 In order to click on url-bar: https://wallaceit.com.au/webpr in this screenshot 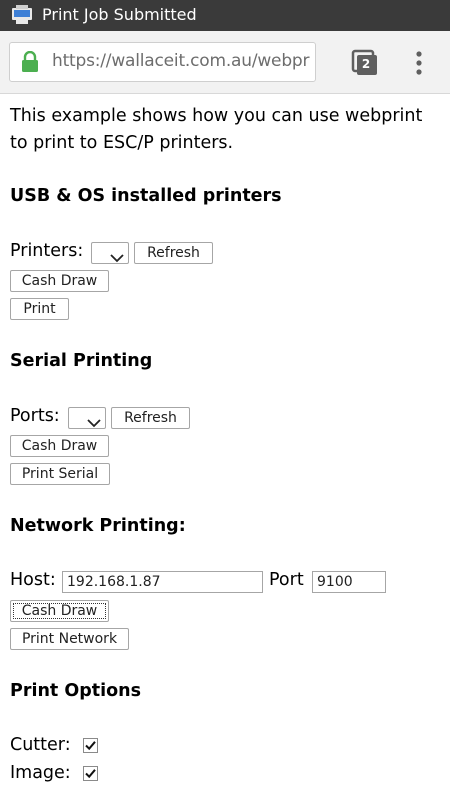, I will do `click(162, 62)`.